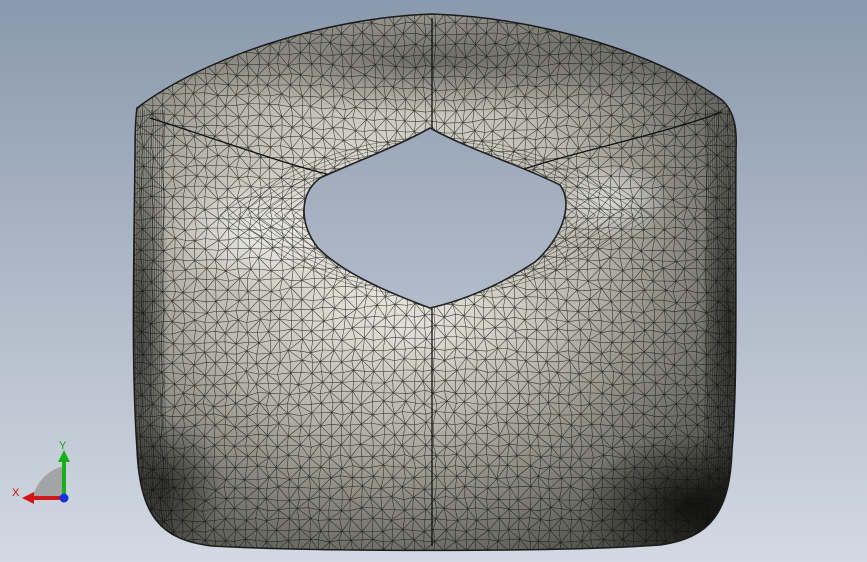 Image resolution: width=867 pixels, height=562 pixels. I want to click on coordinate-triad: Y X, so click(41, 472).